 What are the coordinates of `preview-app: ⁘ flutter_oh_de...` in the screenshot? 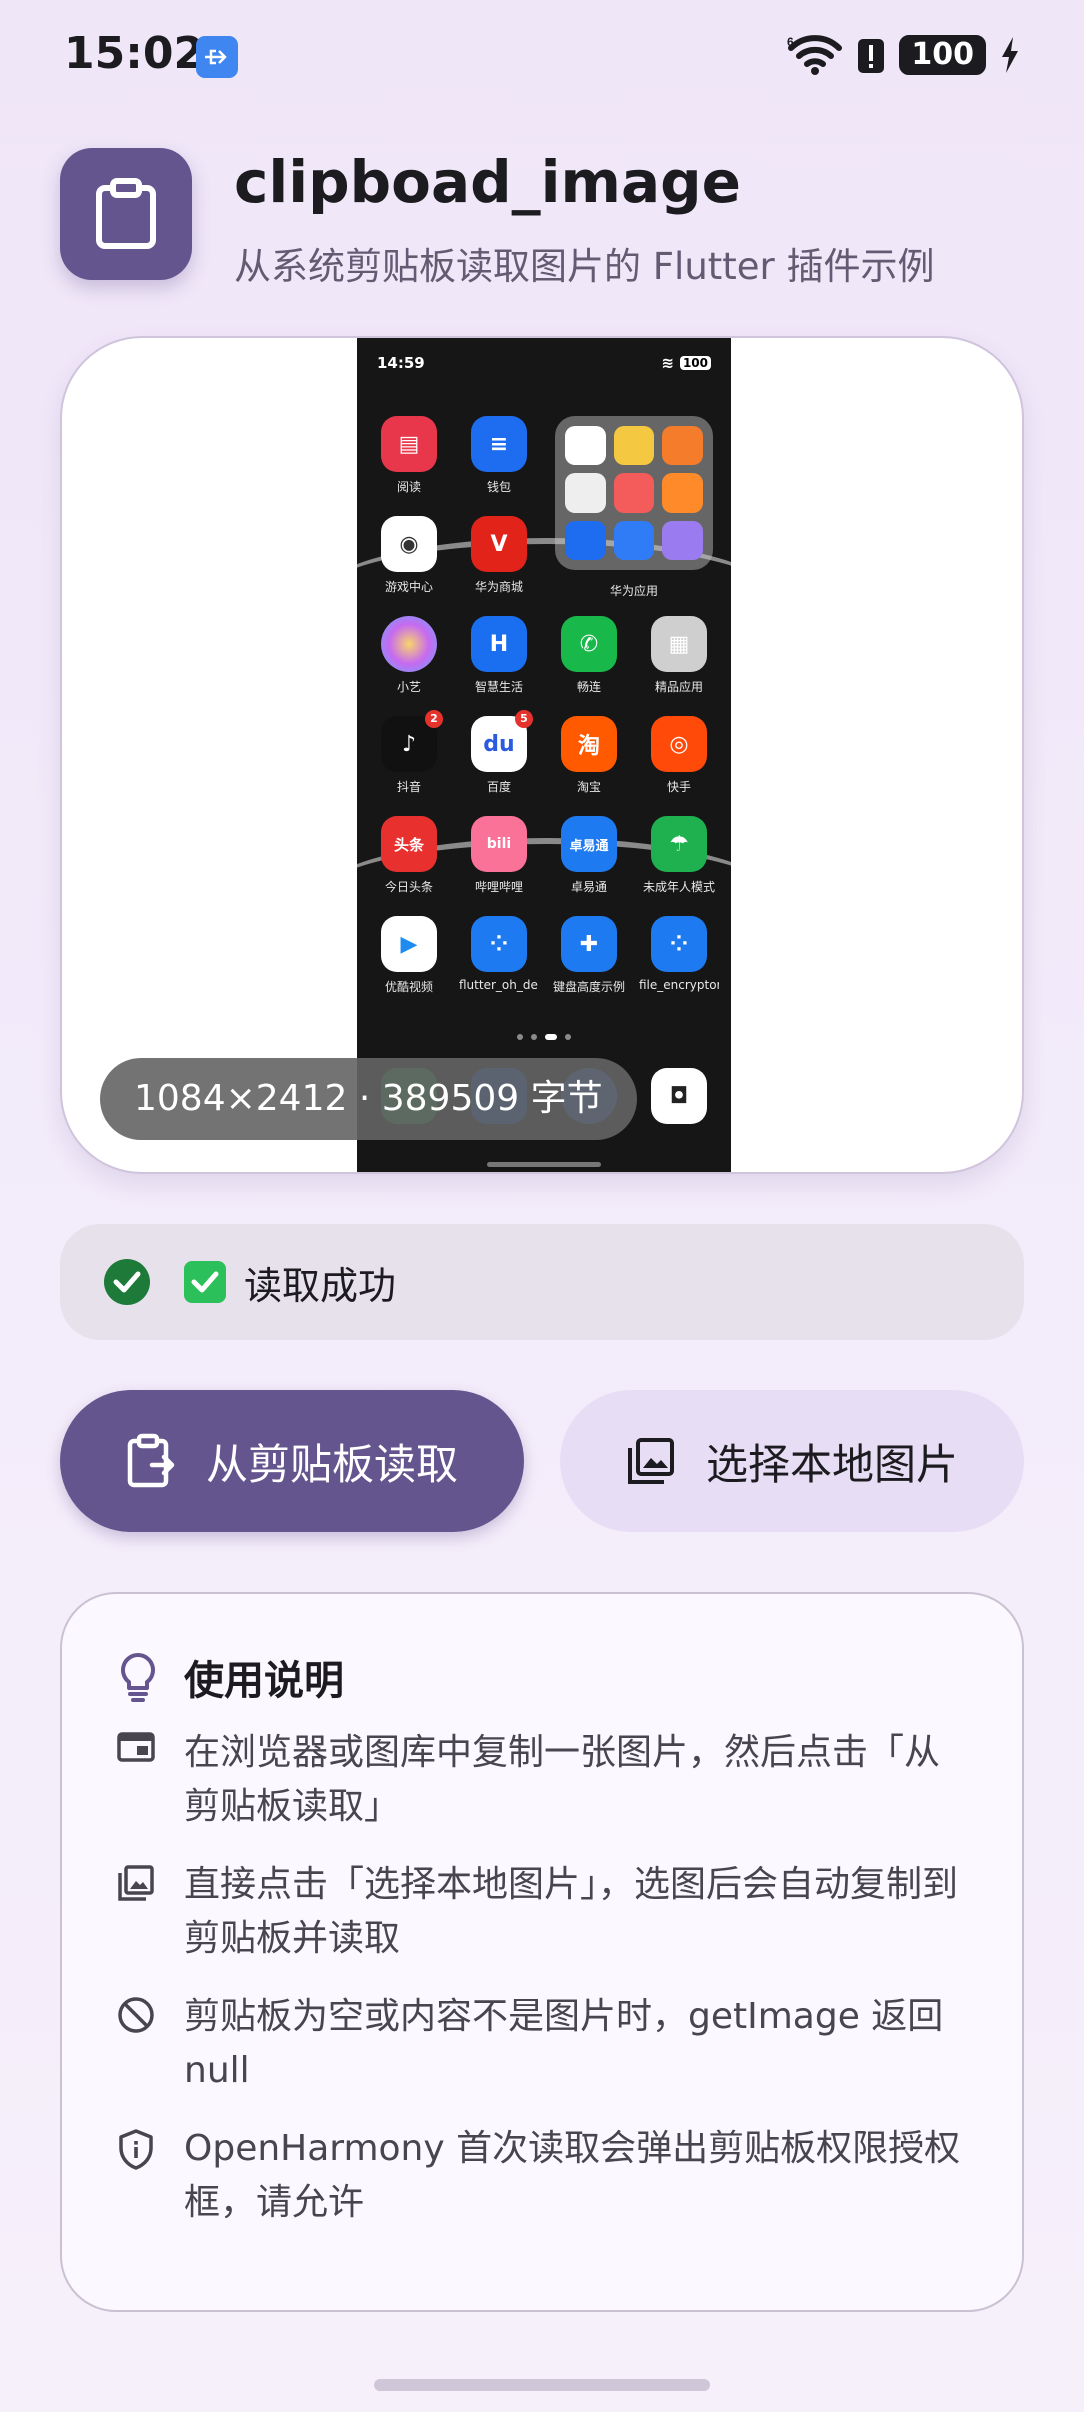 It's located at (499, 954).